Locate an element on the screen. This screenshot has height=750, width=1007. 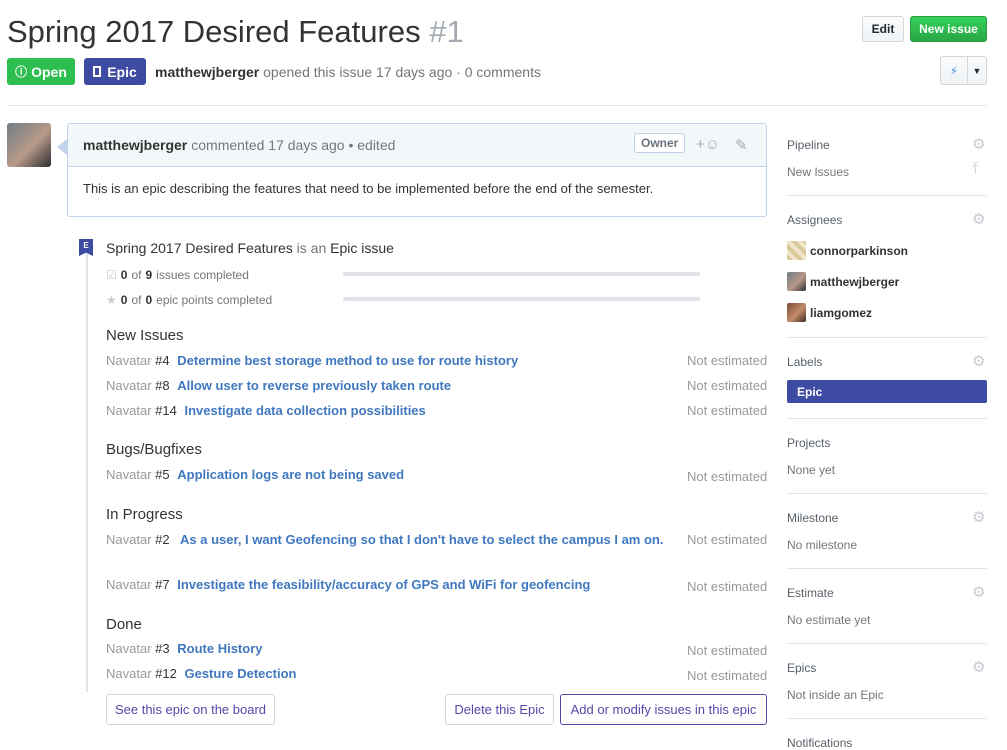
assignee: liamgomez is located at coordinates (829, 312).